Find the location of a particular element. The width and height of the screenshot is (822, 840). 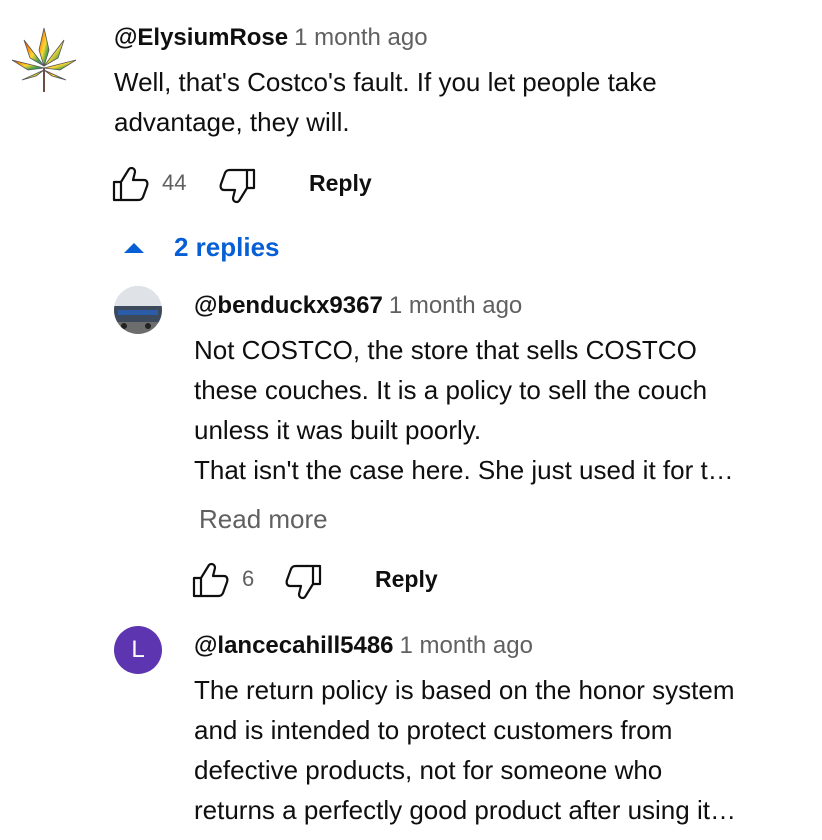

like-count: 6 is located at coordinates (248, 578).